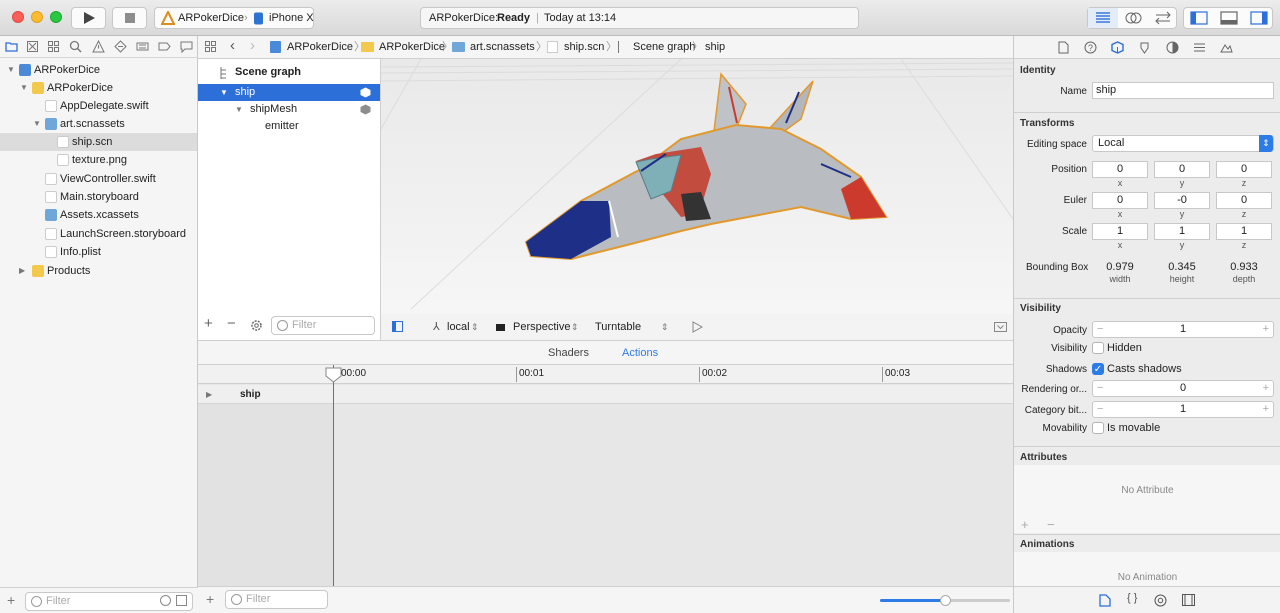 The height and width of the screenshot is (613, 1280). What do you see at coordinates (697, 327) in the screenshot?
I see `play-icon` at bounding box center [697, 327].